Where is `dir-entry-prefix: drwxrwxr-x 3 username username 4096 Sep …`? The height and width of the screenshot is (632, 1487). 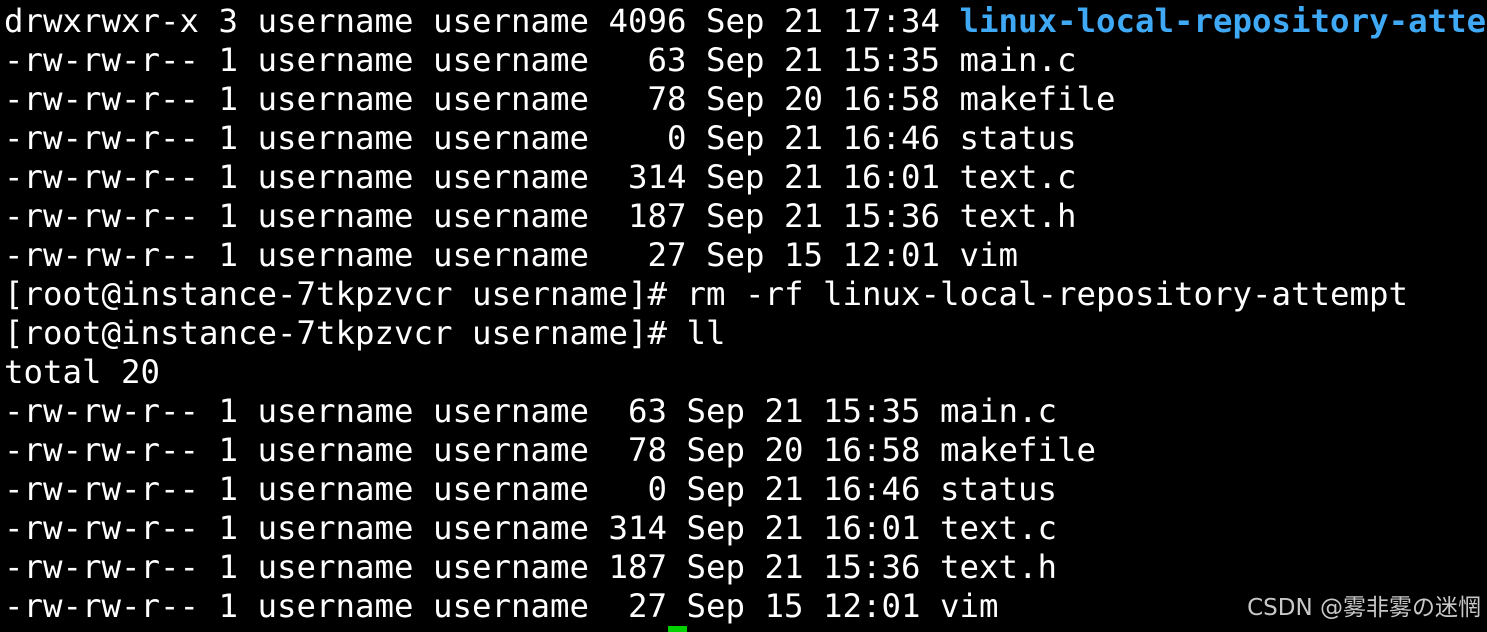 dir-entry-prefix: drwxrwxr-x 3 username username 4096 Sep … is located at coordinates (482, 21).